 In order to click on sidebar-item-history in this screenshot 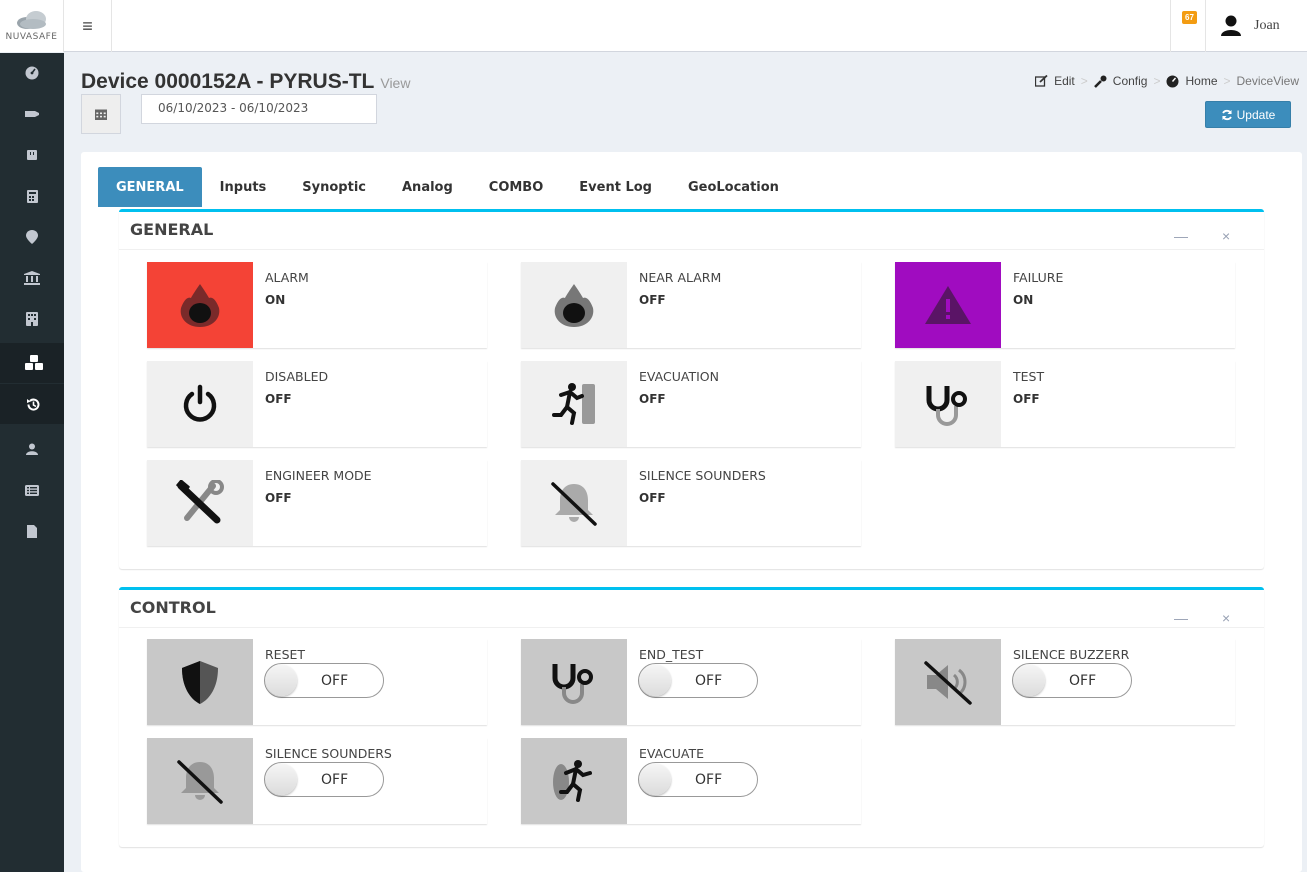, I will do `click(32, 404)`.